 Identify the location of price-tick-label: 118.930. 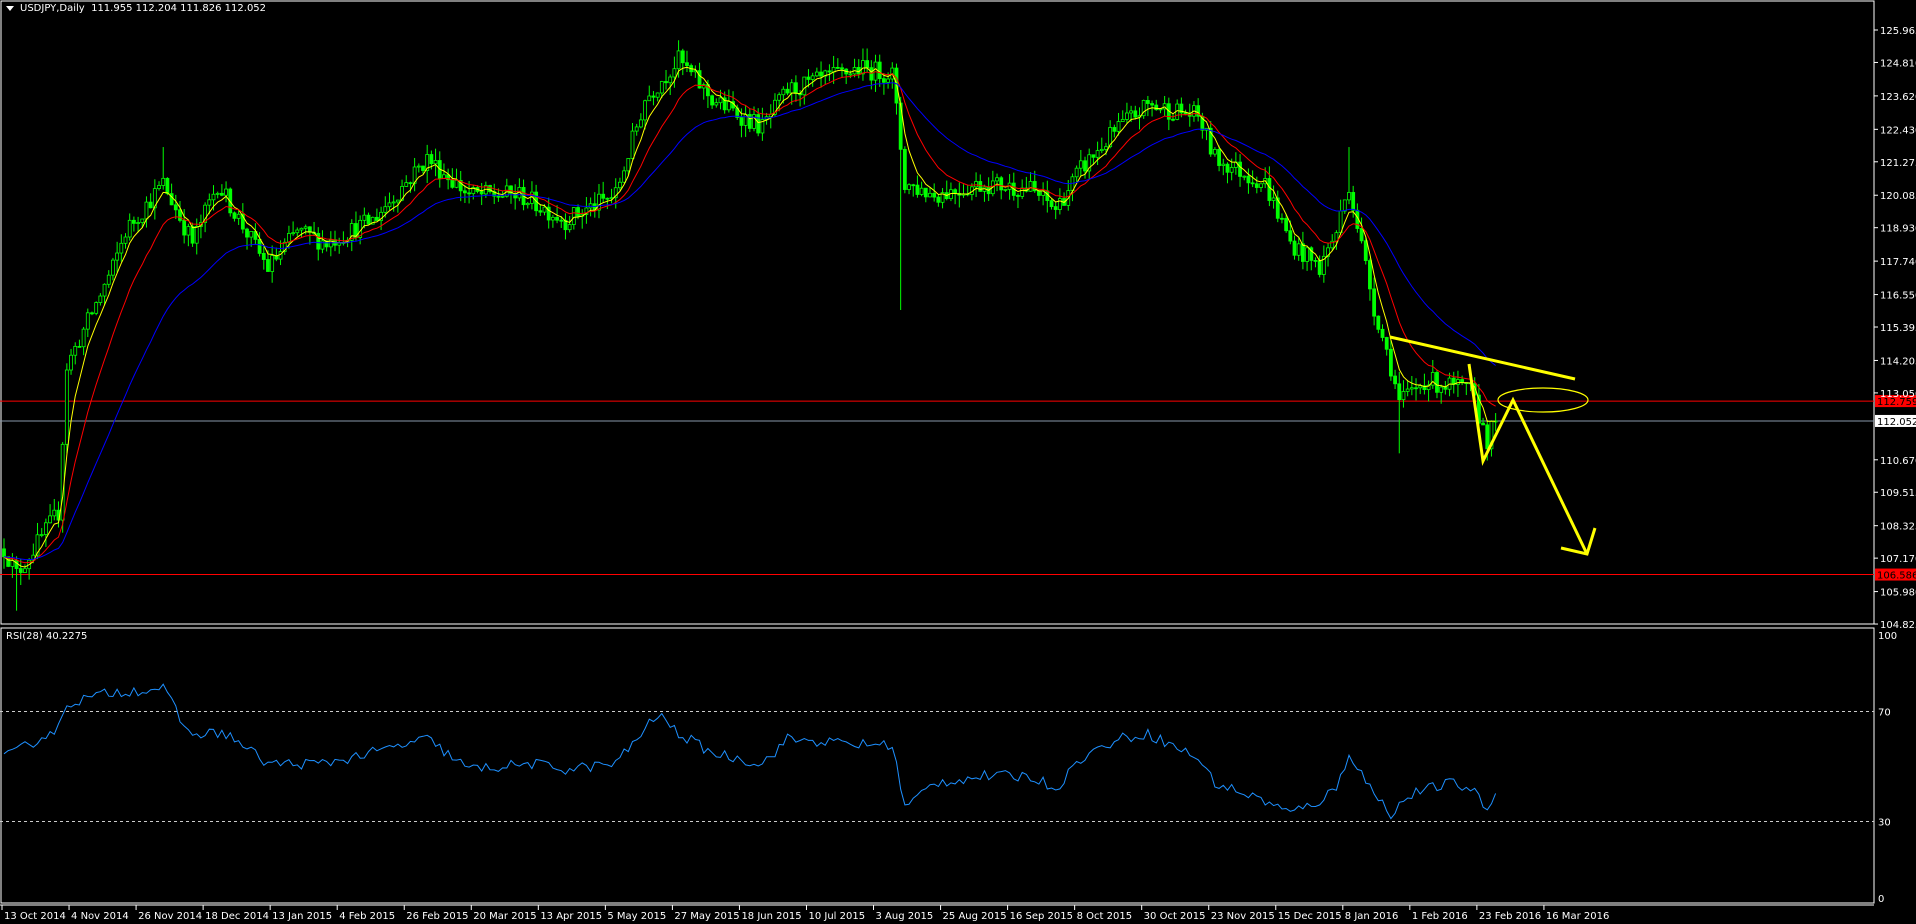
(1898, 229).